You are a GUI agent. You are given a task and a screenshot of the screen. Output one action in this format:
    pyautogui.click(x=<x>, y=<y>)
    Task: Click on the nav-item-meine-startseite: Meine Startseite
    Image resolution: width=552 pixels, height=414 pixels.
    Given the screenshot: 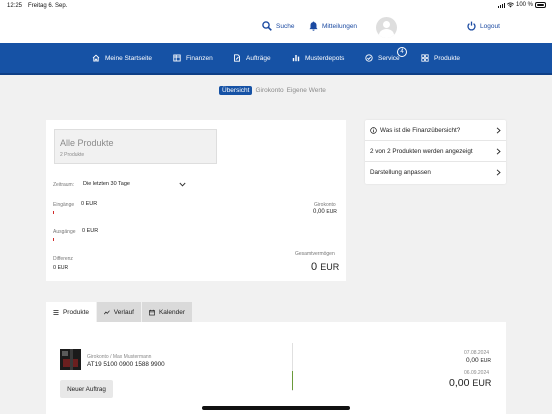 What is the action you would take?
    pyautogui.click(x=122, y=58)
    